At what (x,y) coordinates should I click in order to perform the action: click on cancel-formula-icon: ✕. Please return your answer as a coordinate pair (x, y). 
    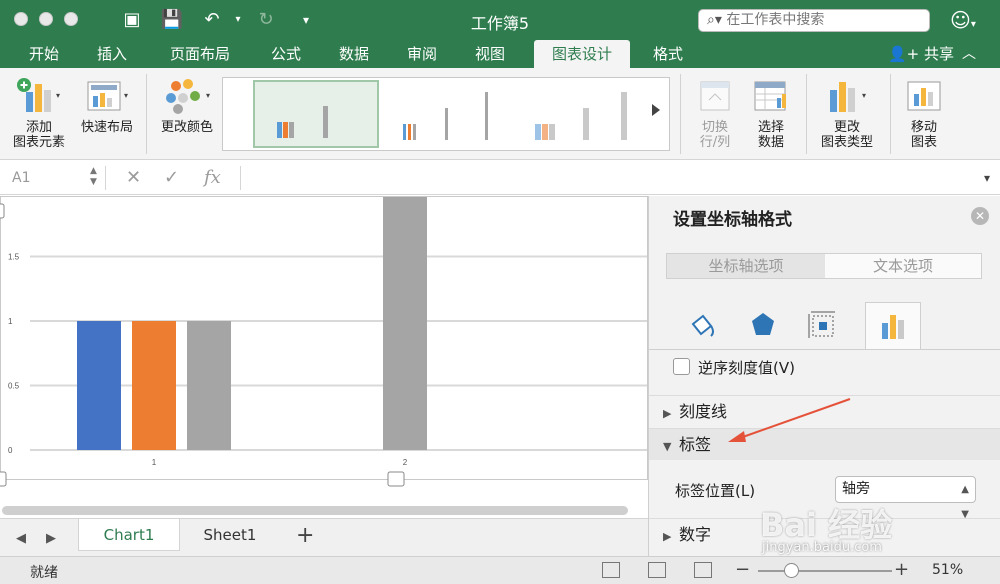
    Looking at the image, I should click on (133, 178).